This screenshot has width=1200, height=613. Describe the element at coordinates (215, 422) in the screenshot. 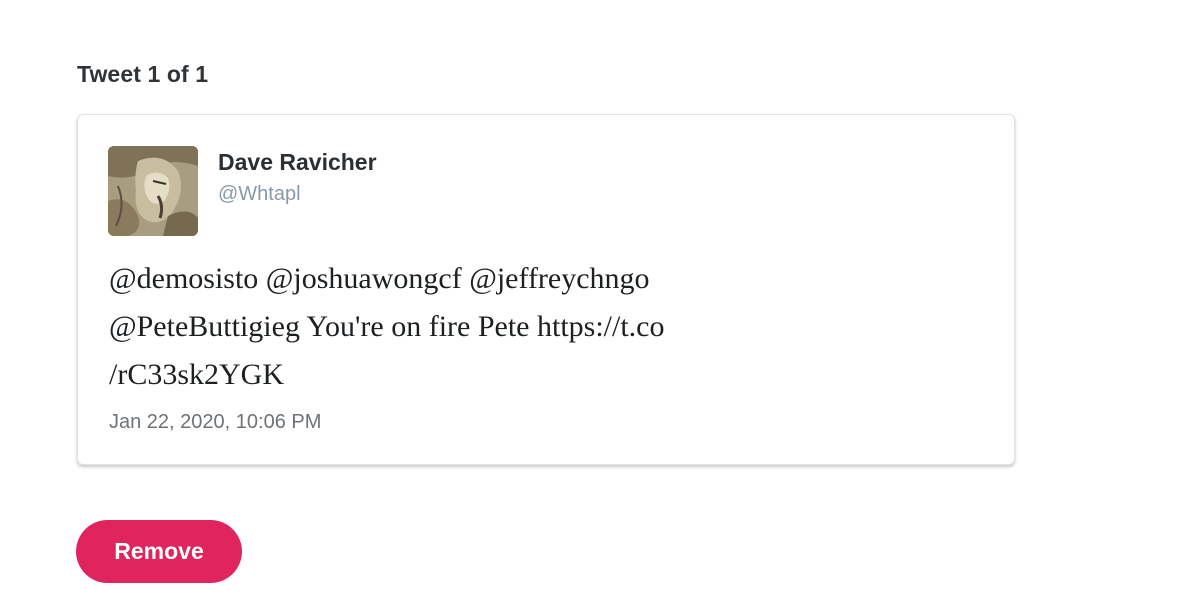

I see `tweet-timestamp: Jan 22, 2020, 10:06 PM` at that location.